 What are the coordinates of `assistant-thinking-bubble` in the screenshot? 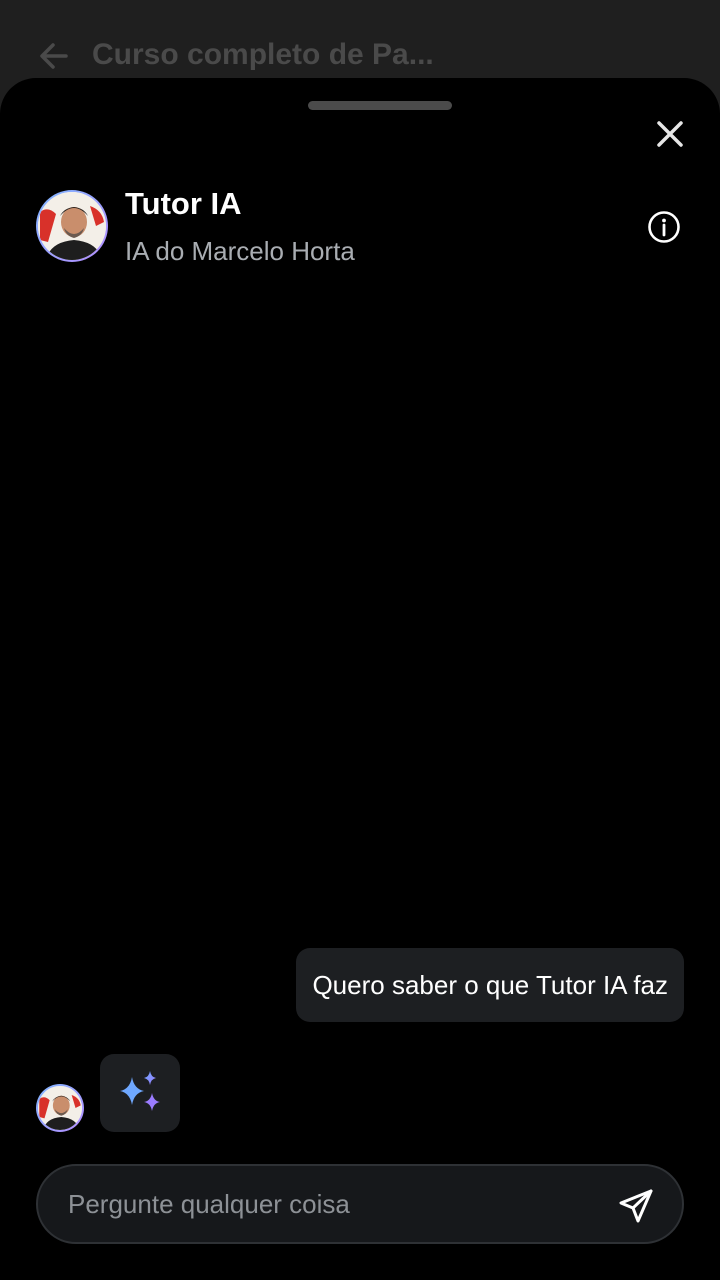 It's located at (140, 1093).